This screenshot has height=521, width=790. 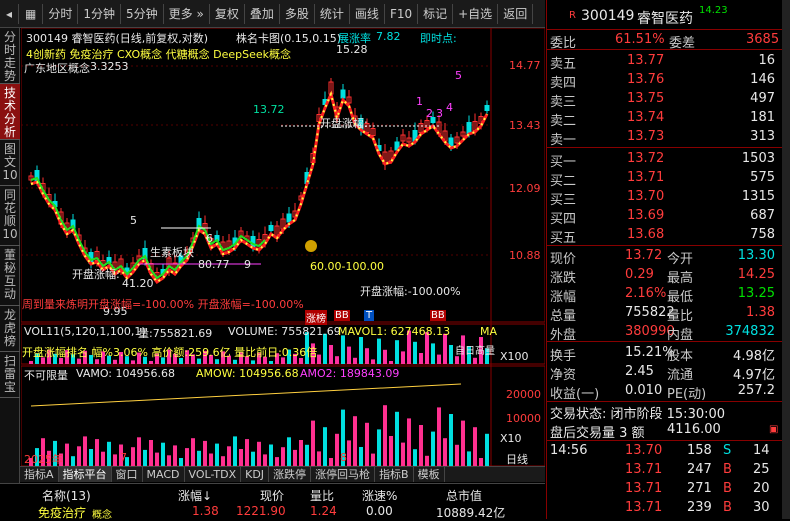 What do you see at coordinates (458, 75) in the screenshot?
I see `mark-5b: 5` at bounding box center [458, 75].